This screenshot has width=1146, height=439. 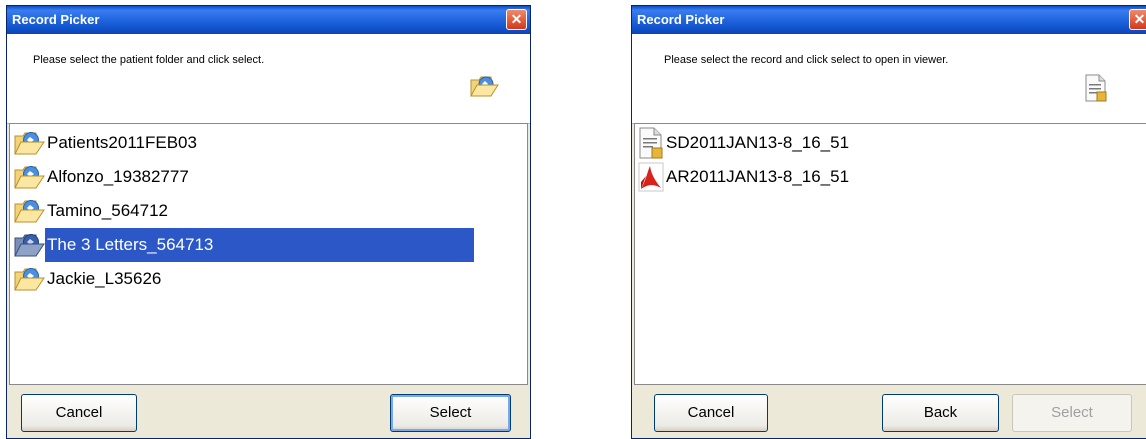 I want to click on item-label: Jackie_L35626, so click(x=104, y=278).